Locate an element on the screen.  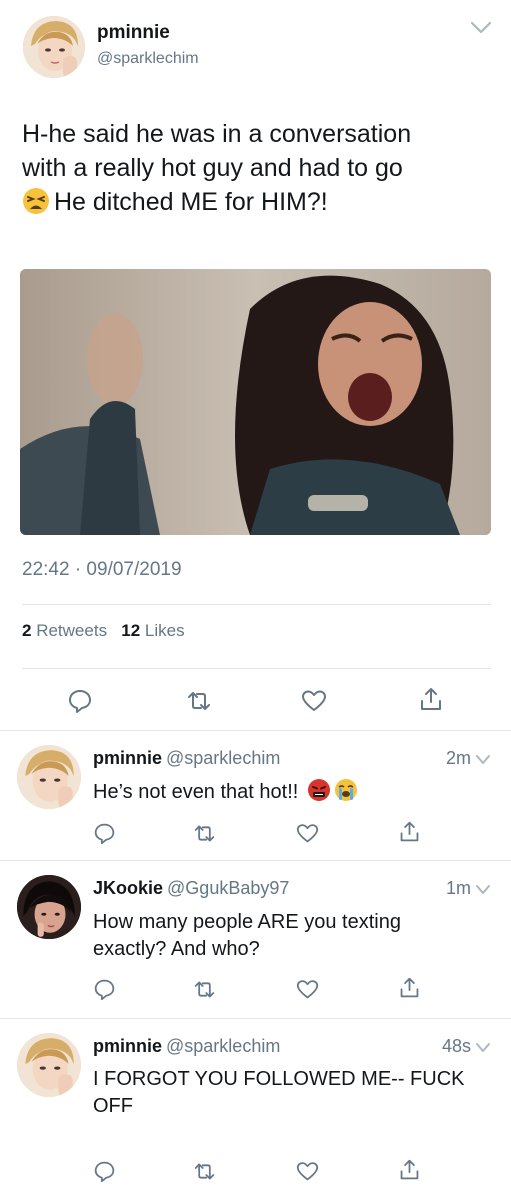
reply-text-line: How many people ARE you texting is located at coordinates (247, 922).